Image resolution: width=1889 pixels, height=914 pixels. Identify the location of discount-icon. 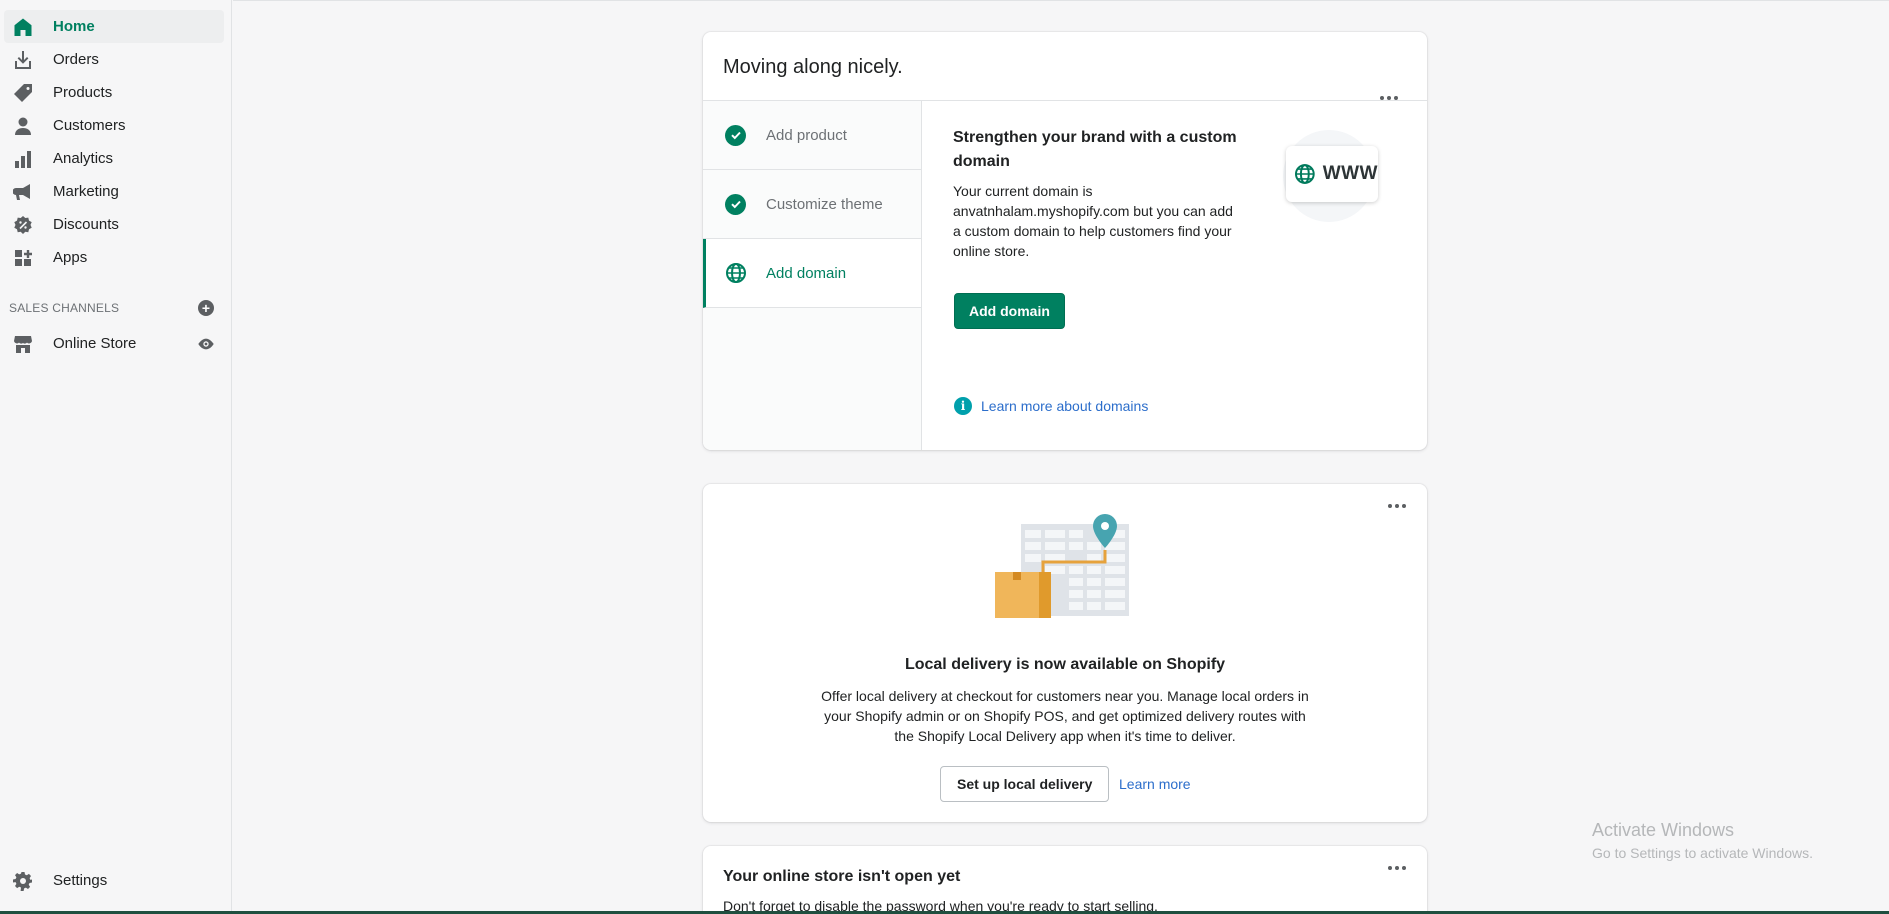
(23, 225).